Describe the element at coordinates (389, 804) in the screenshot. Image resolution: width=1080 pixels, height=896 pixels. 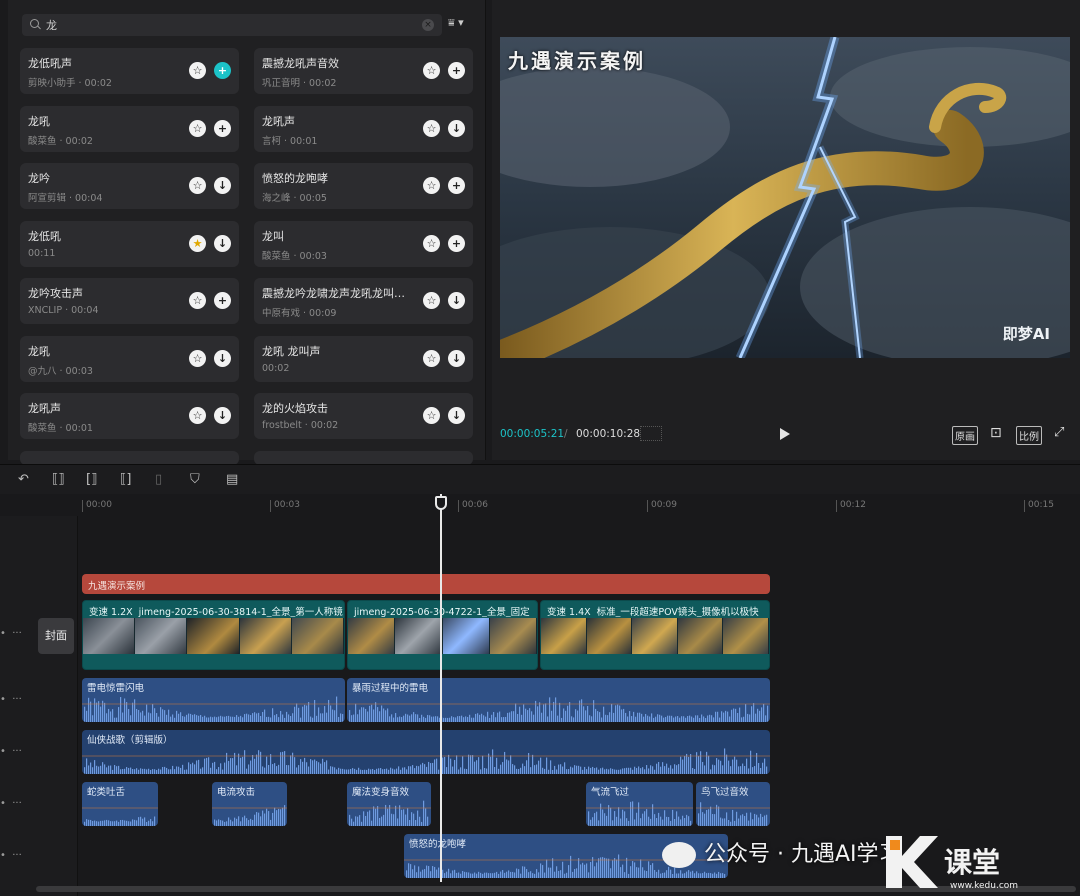
I see `audio-clip: 魔法变身音效` at that location.